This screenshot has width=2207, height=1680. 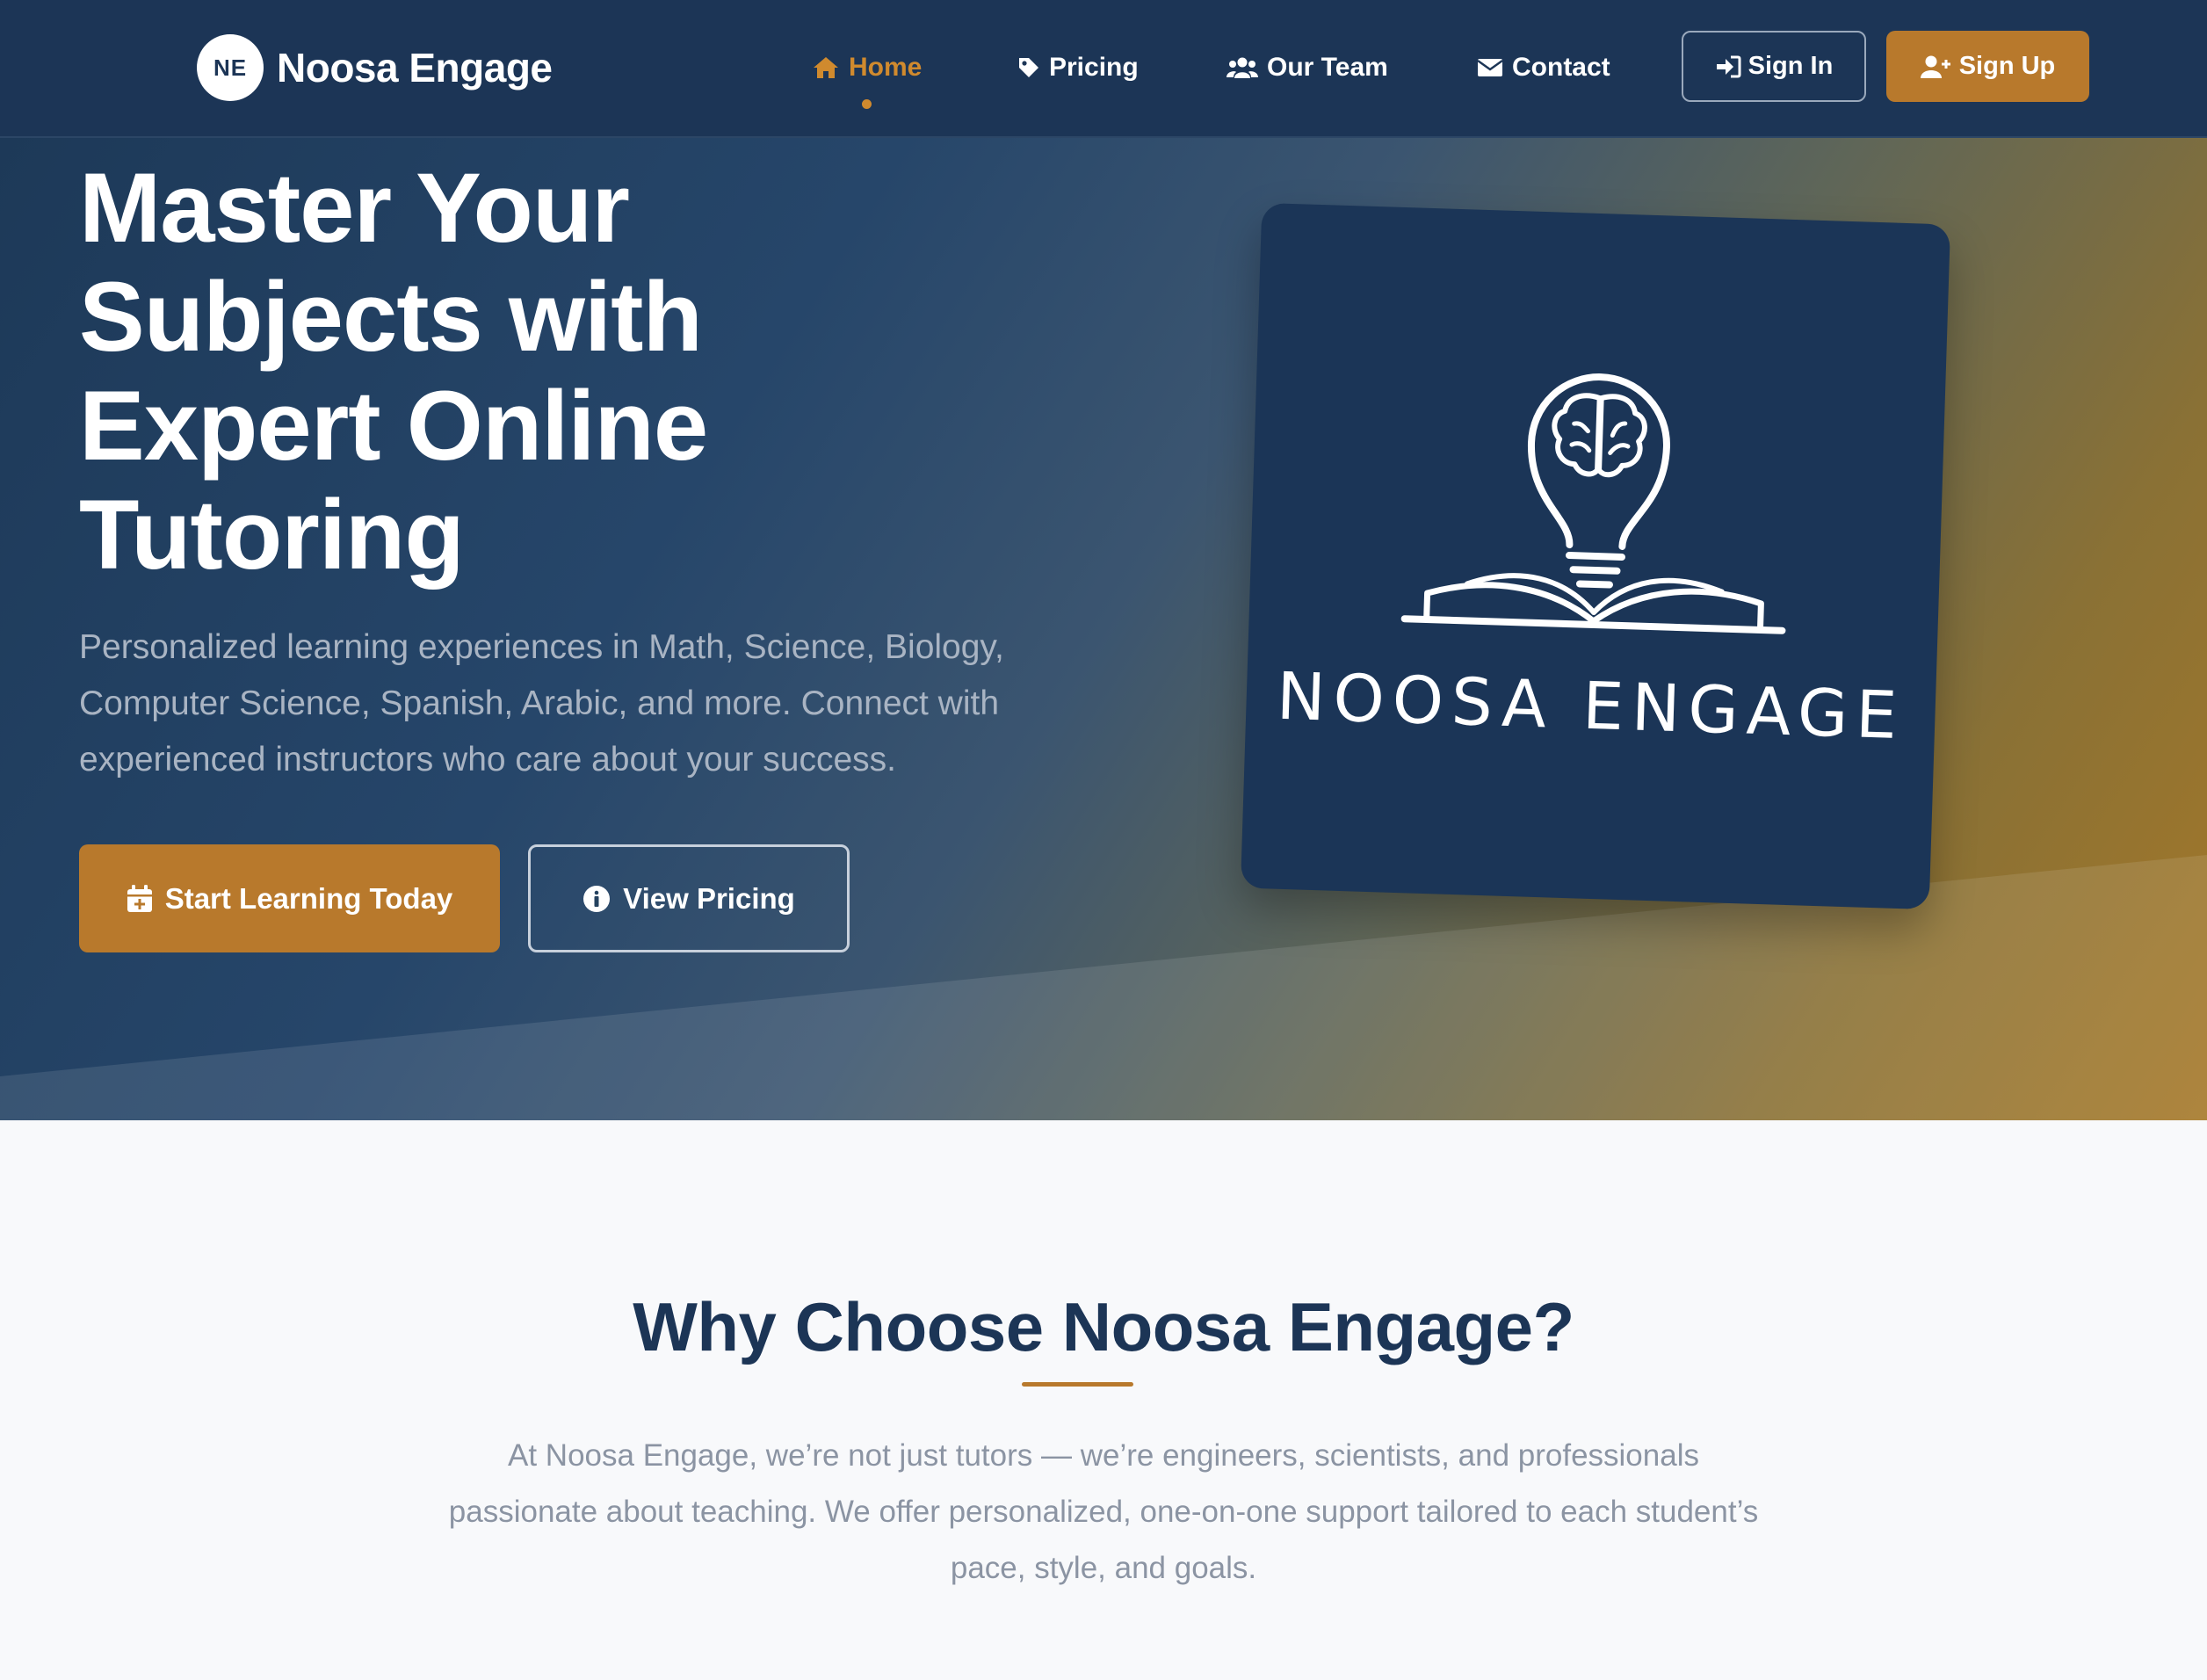 I want to click on brand-logo-link: NE Noosa Engage, so click(x=375, y=67).